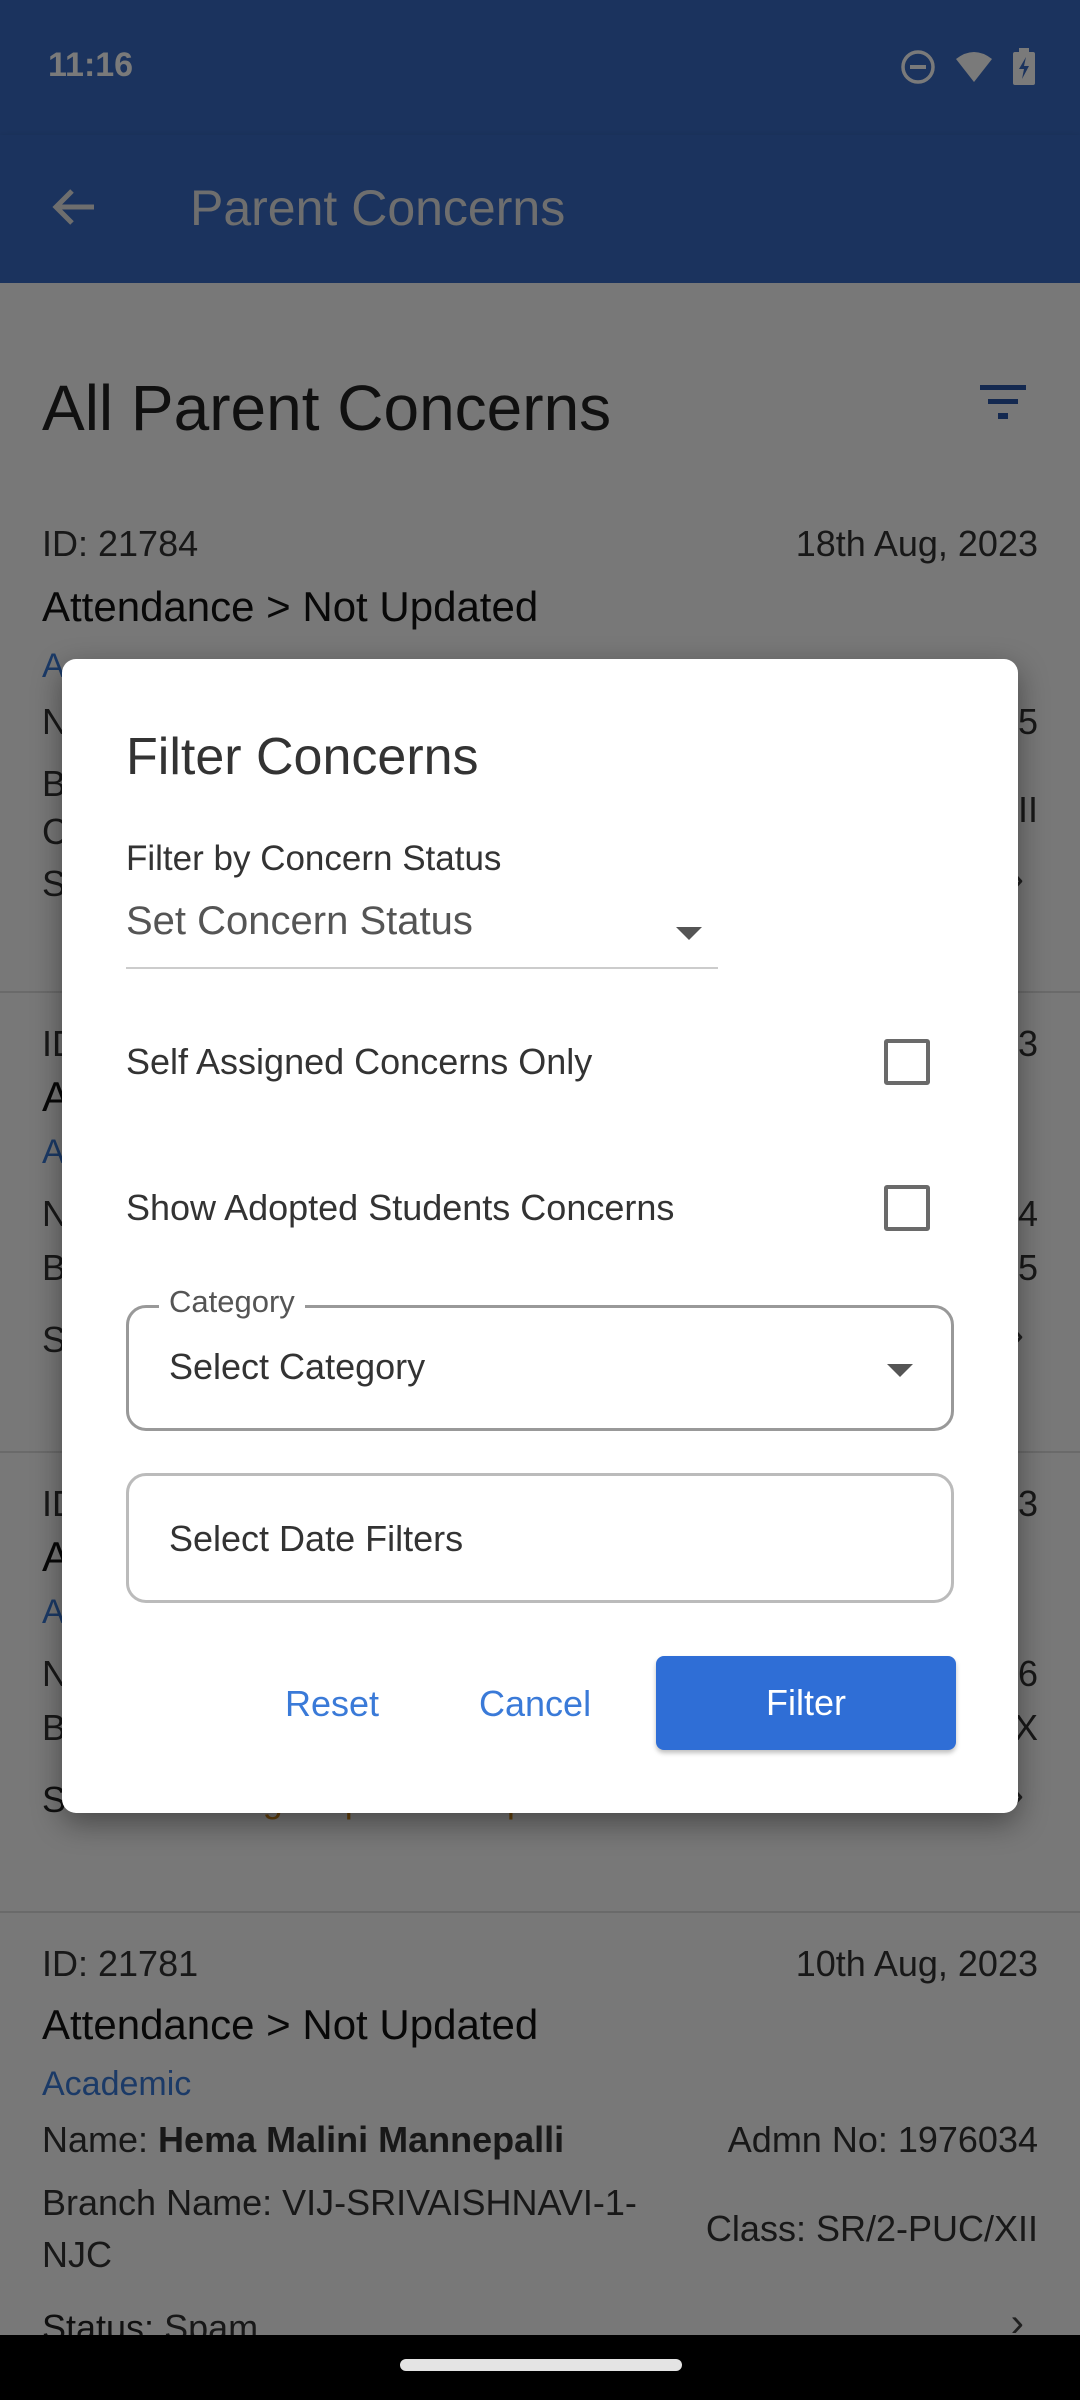 This screenshot has height=2400, width=1080. Describe the element at coordinates (907, 1208) in the screenshot. I see `adopted-students-checkbox` at that location.